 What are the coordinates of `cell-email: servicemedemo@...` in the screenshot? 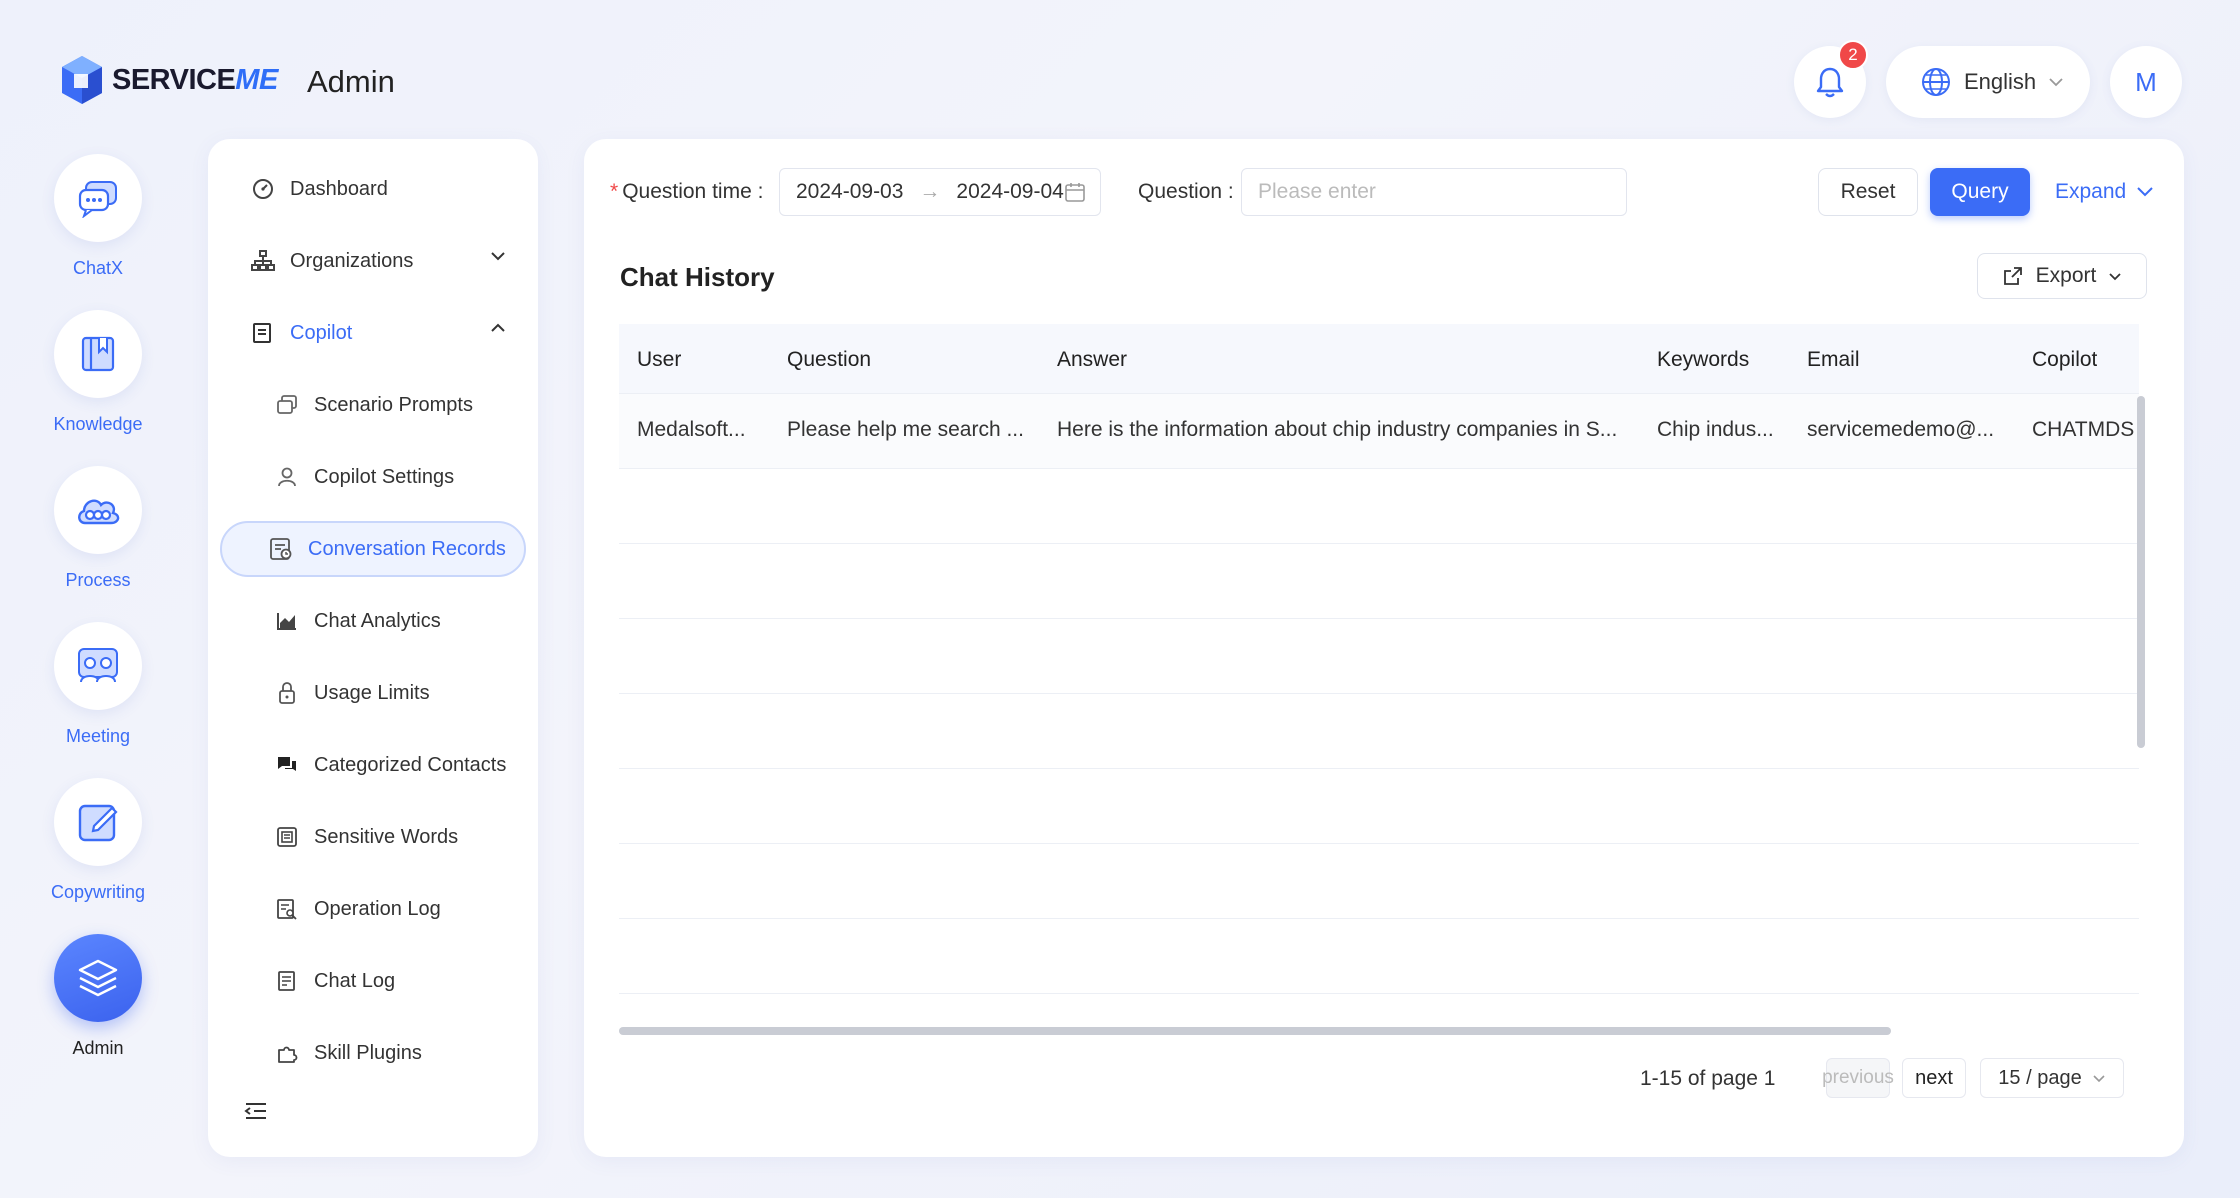 It's located at (1901, 429).